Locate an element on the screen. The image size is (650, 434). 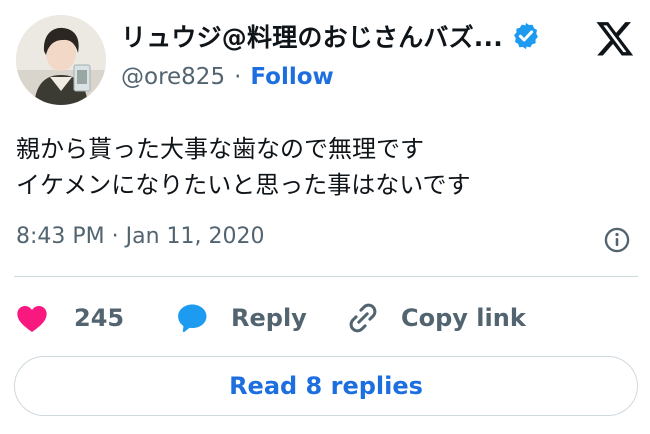
tweet-timestamp: 8:43 PM · Jan 11, 2020 is located at coordinates (140, 236).